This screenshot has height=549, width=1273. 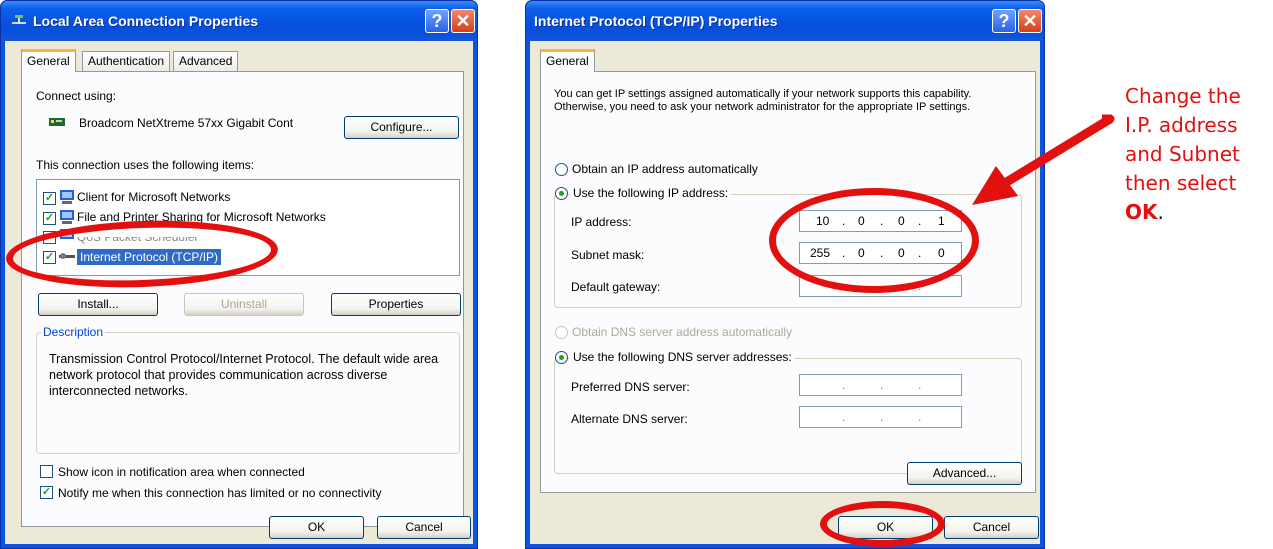 I want to click on obtain-ip-automatically-radio, so click(x=561, y=169).